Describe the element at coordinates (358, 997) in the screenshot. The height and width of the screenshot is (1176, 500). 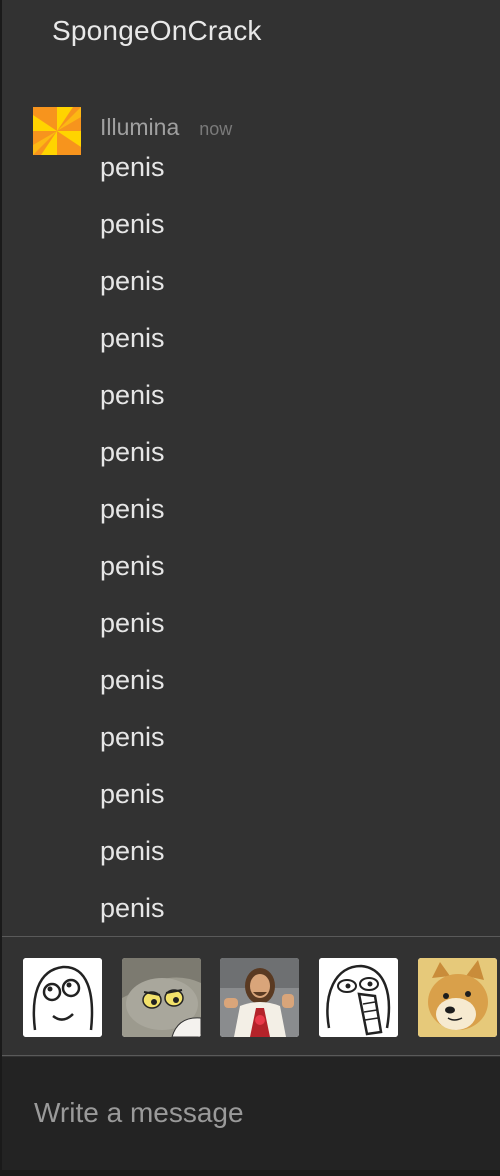
I see `lol-face-sticker-icon` at that location.